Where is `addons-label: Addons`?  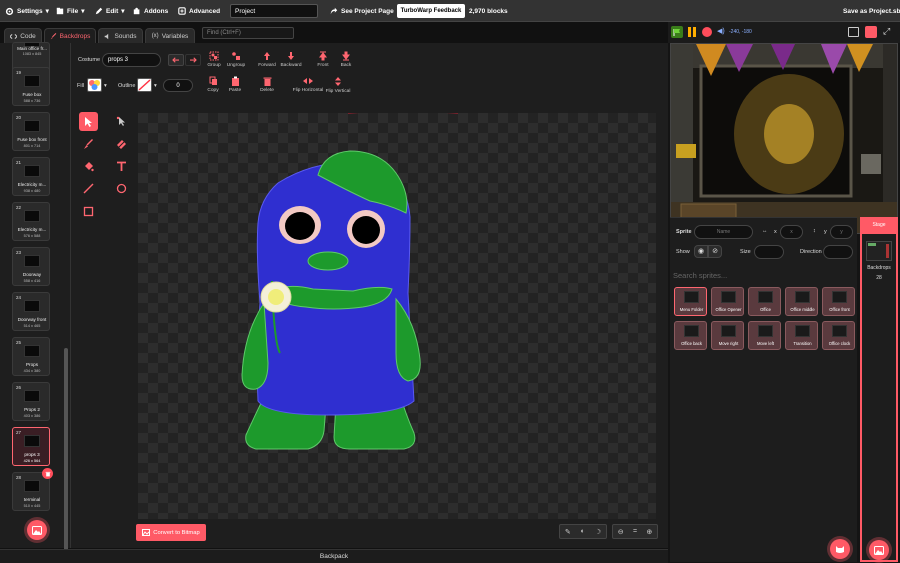 addons-label: Addons is located at coordinates (156, 11).